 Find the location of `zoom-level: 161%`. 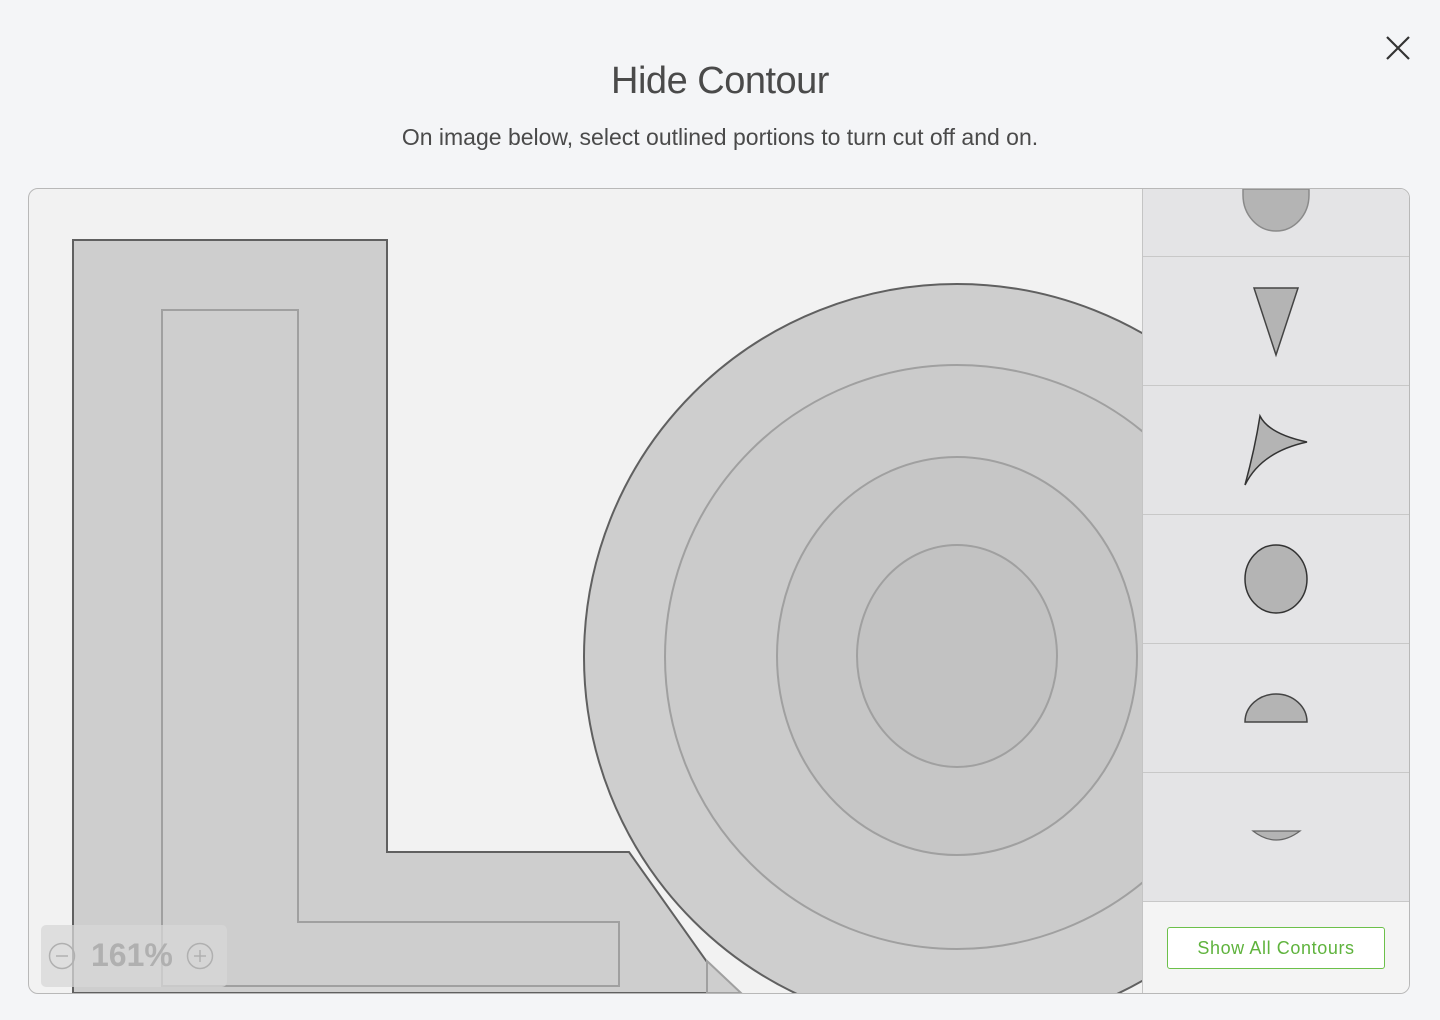

zoom-level: 161% is located at coordinates (132, 955).